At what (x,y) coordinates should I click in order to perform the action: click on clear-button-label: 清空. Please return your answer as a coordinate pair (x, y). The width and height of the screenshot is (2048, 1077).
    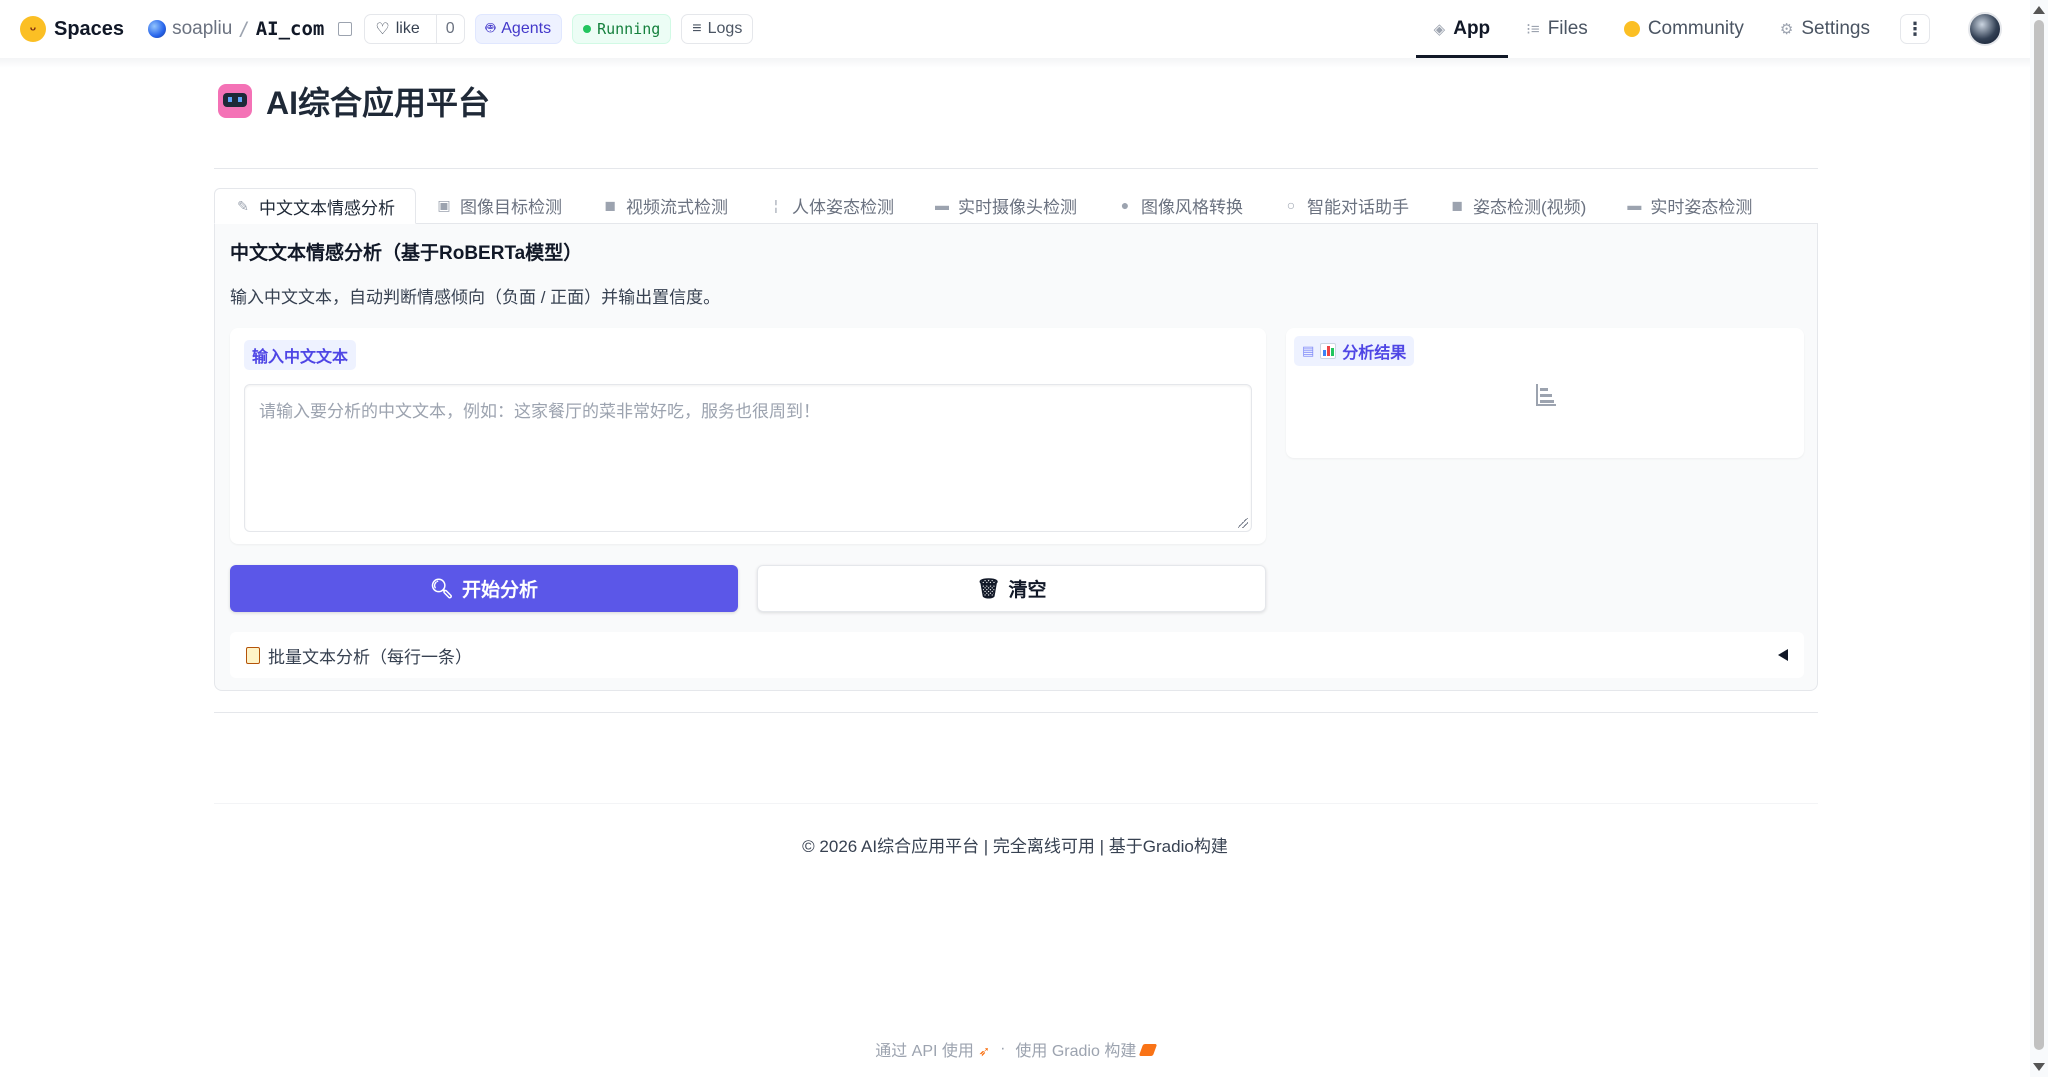
    Looking at the image, I should click on (1027, 590).